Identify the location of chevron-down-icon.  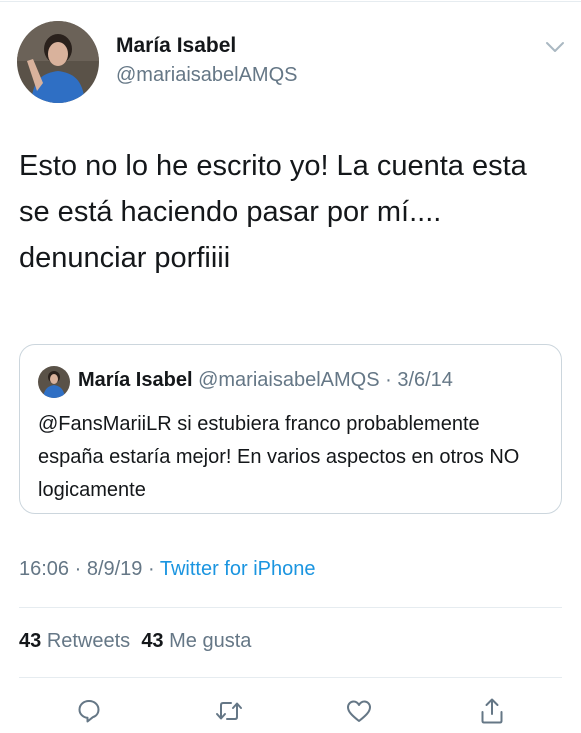
(555, 47).